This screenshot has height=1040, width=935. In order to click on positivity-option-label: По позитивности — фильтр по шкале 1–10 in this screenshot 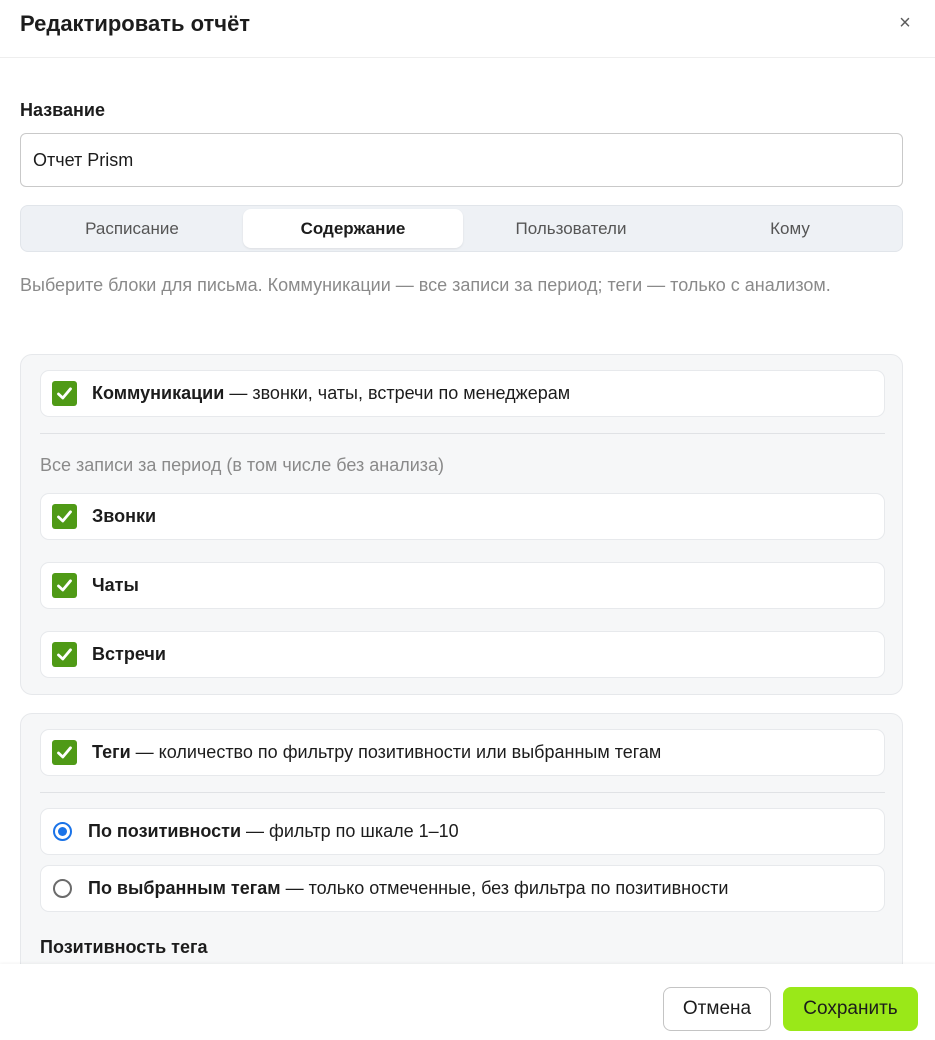, I will do `click(273, 831)`.